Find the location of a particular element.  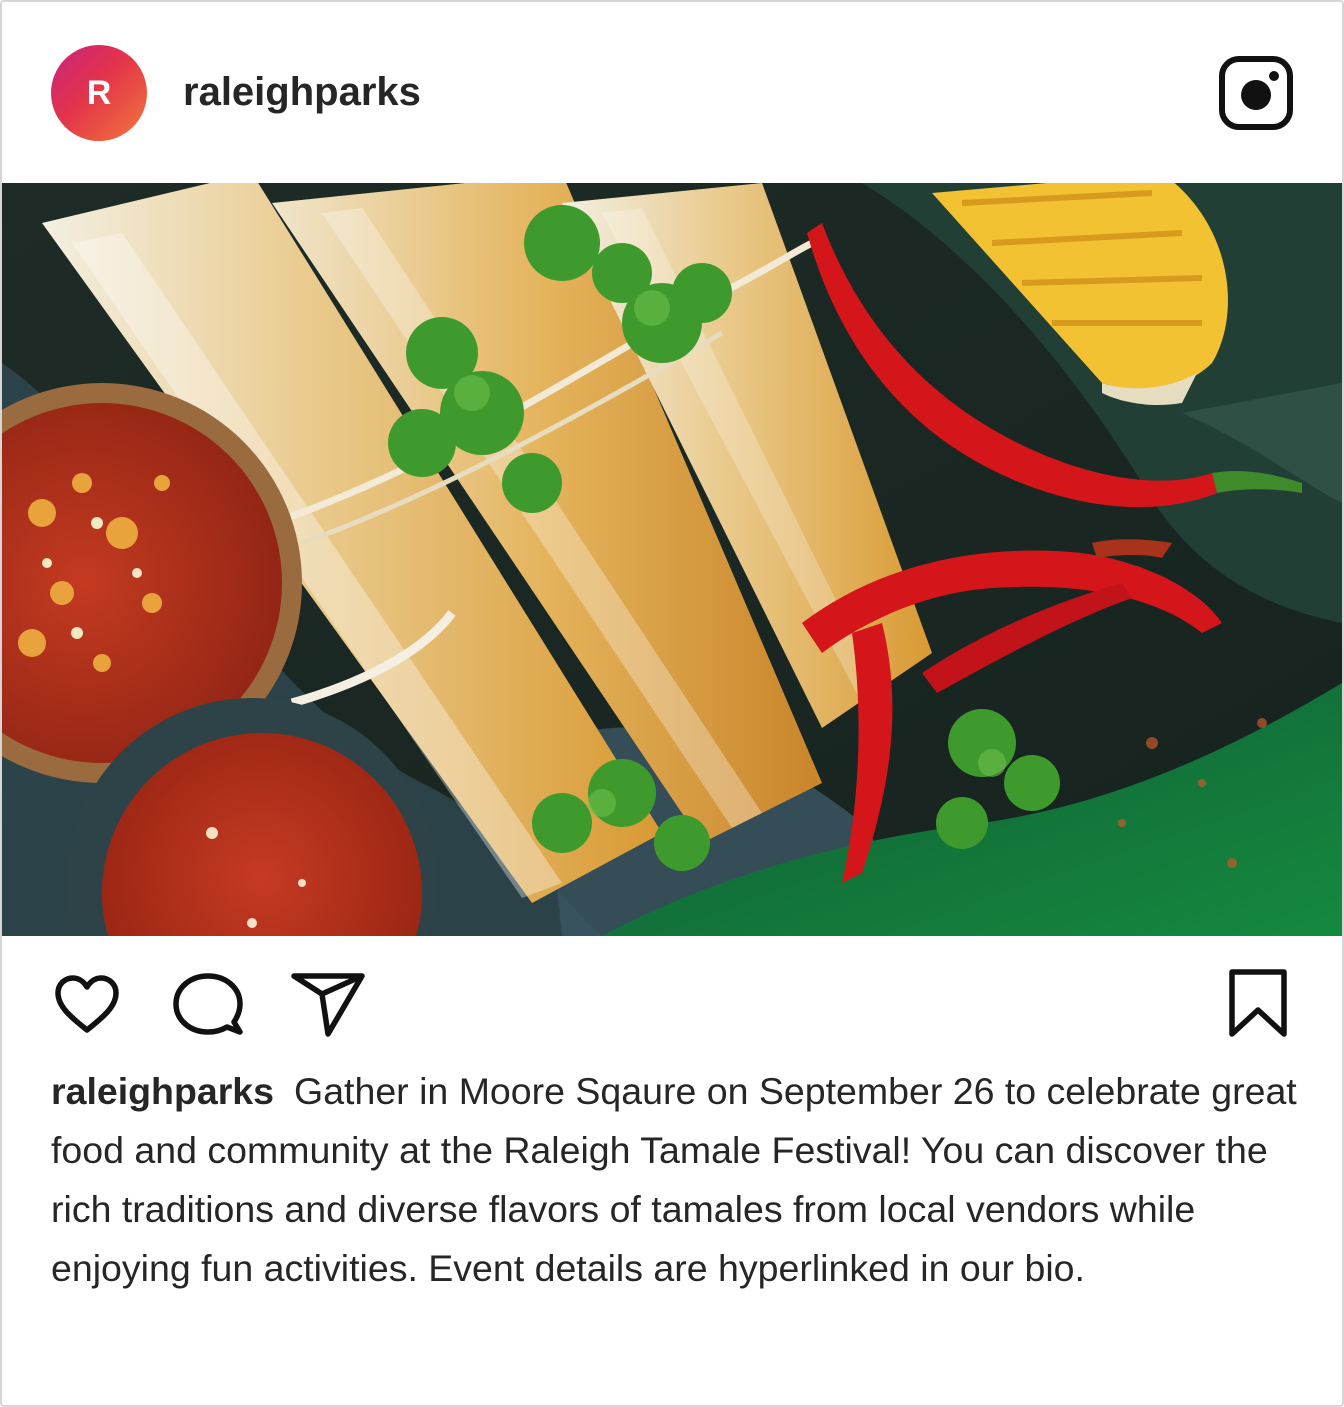

caption-username: raleighparks is located at coordinates (162, 1091).